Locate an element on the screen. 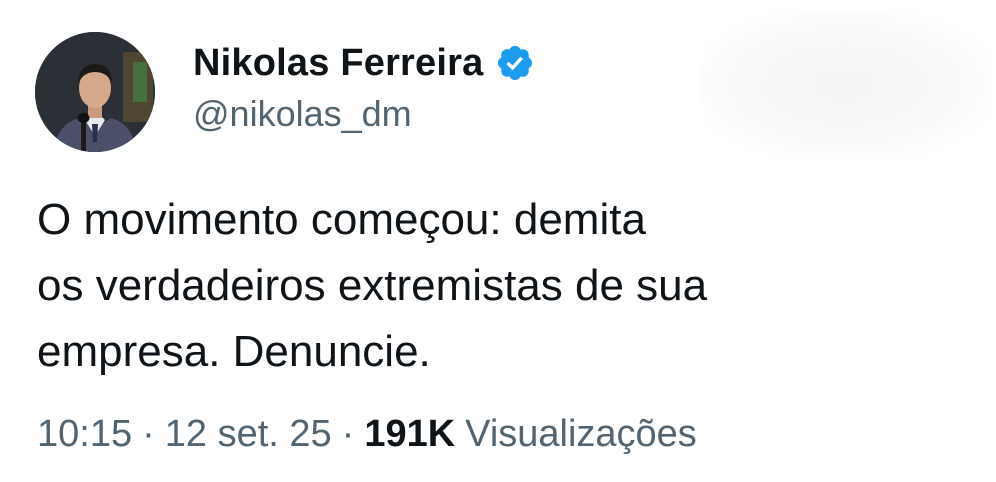  verified-badge-icon is located at coordinates (515, 63).